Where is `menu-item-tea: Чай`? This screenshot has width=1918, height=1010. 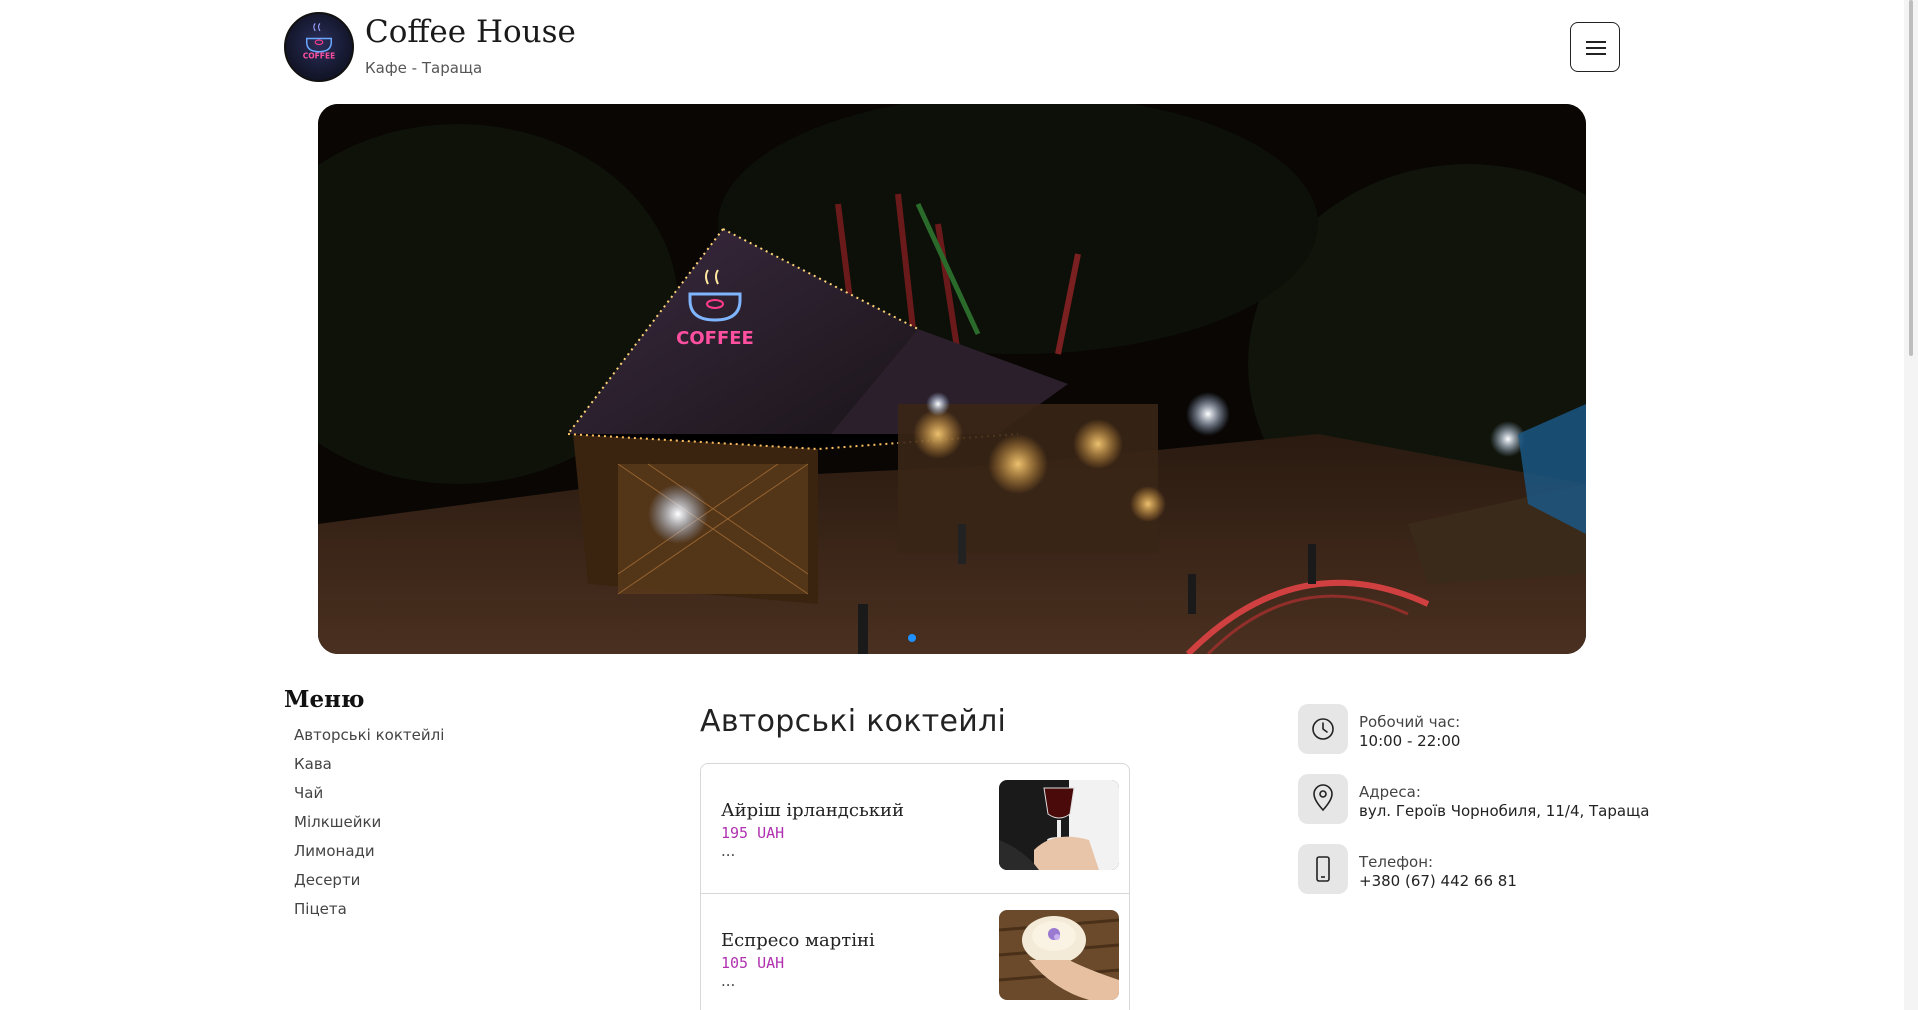 menu-item-tea: Чай is located at coordinates (434, 797).